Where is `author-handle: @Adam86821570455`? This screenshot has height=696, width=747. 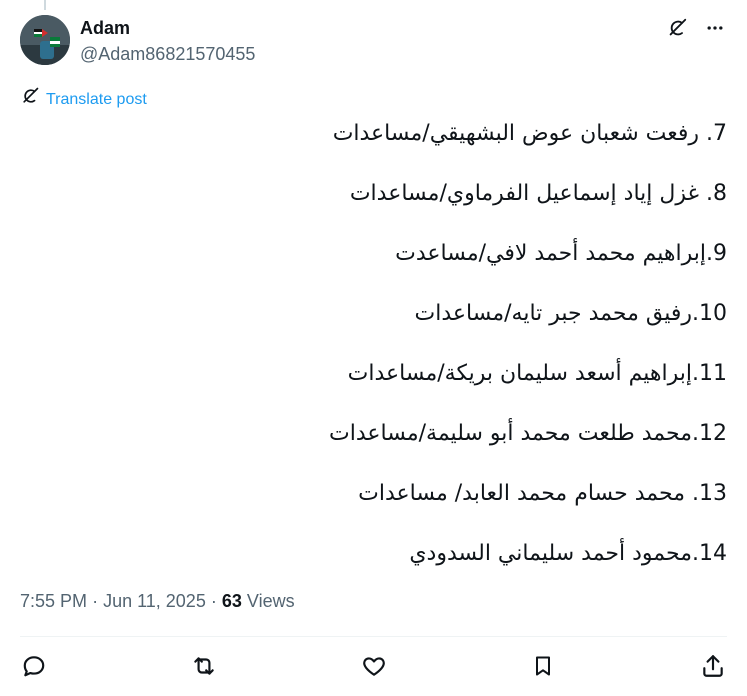 author-handle: @Adam86821570455 is located at coordinates (167, 54).